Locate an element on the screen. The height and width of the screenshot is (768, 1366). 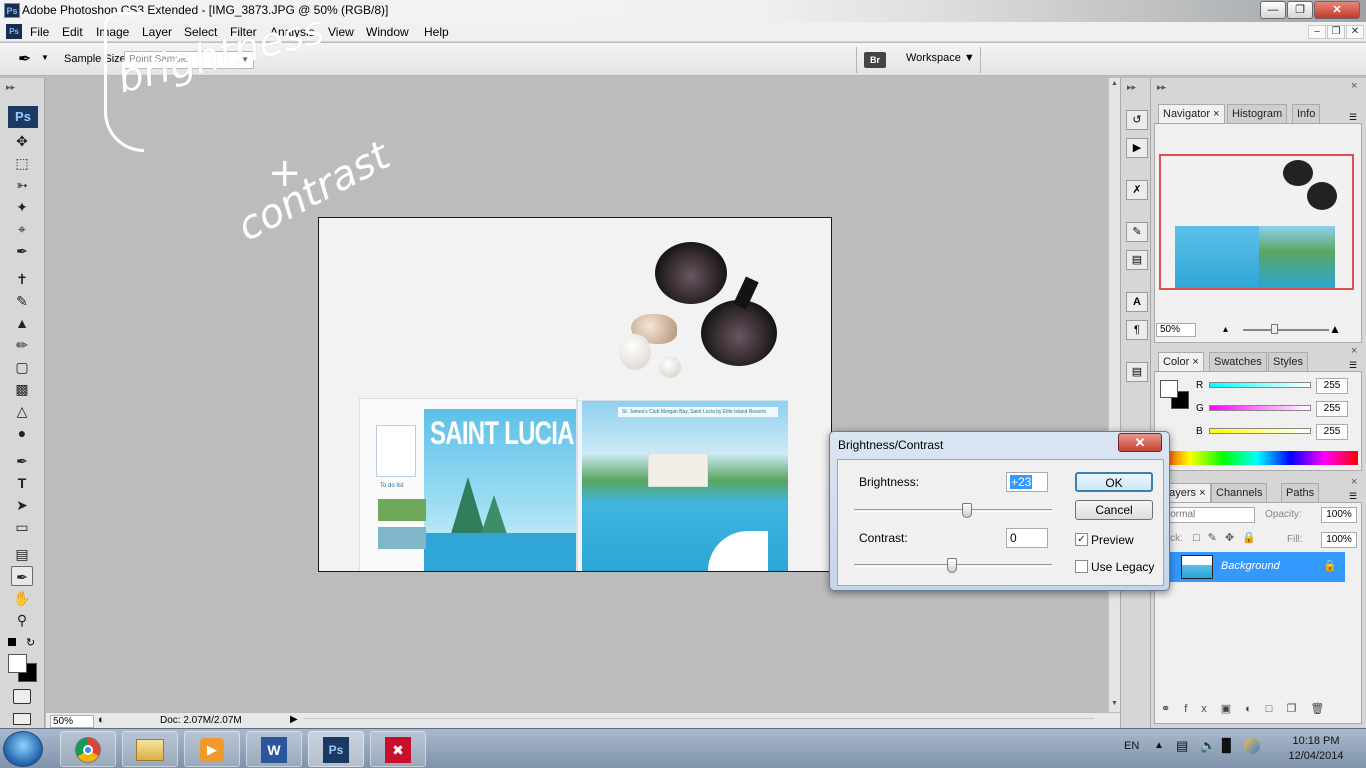
volume-icon: 🔈 is located at coordinates (1208, 746).